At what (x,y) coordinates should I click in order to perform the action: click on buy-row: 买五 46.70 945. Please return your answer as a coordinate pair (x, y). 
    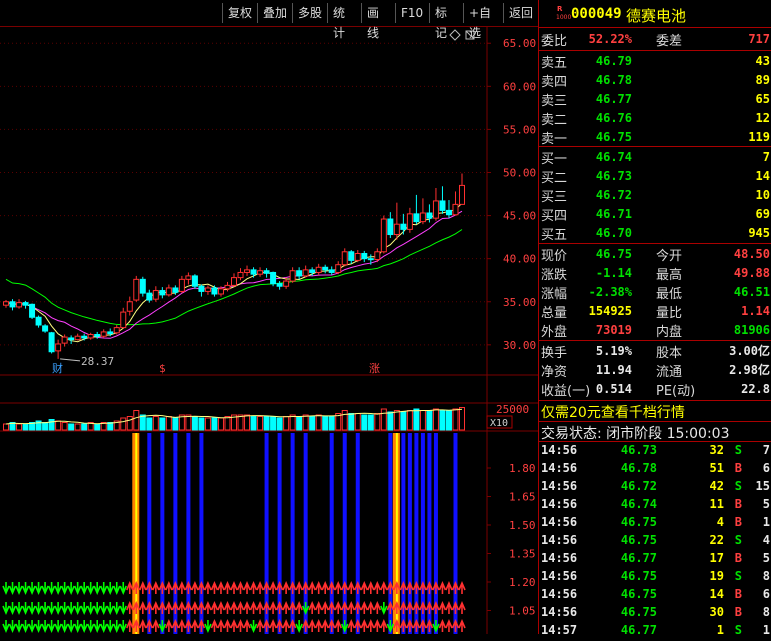
    Looking at the image, I should click on (655, 233).